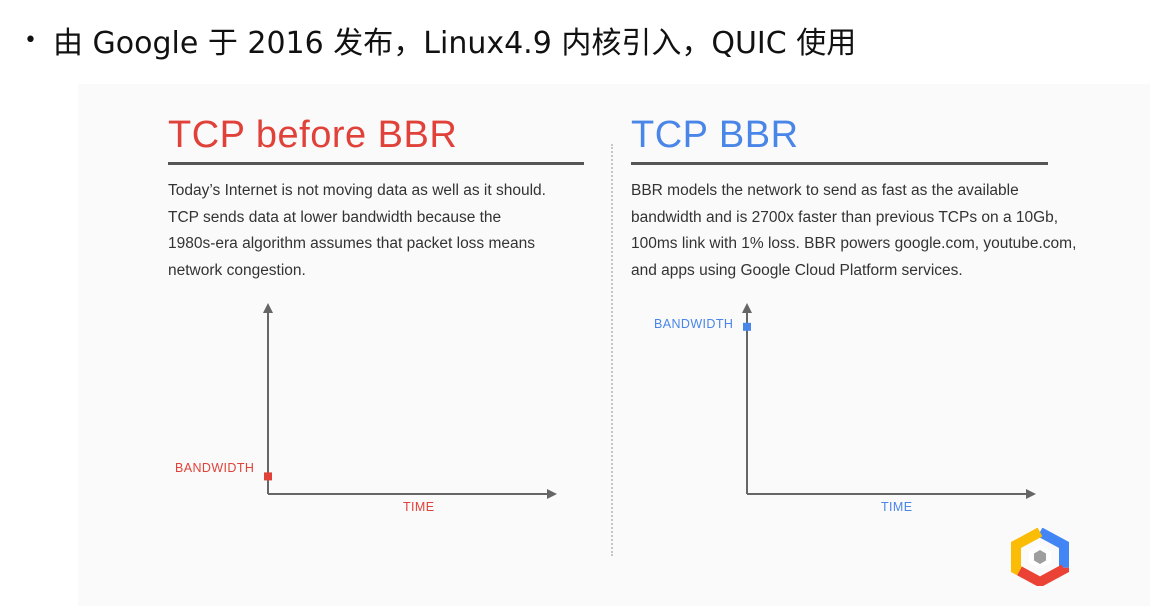  I want to click on left-bandwidth-label: BANDWIDTH, so click(215, 468).